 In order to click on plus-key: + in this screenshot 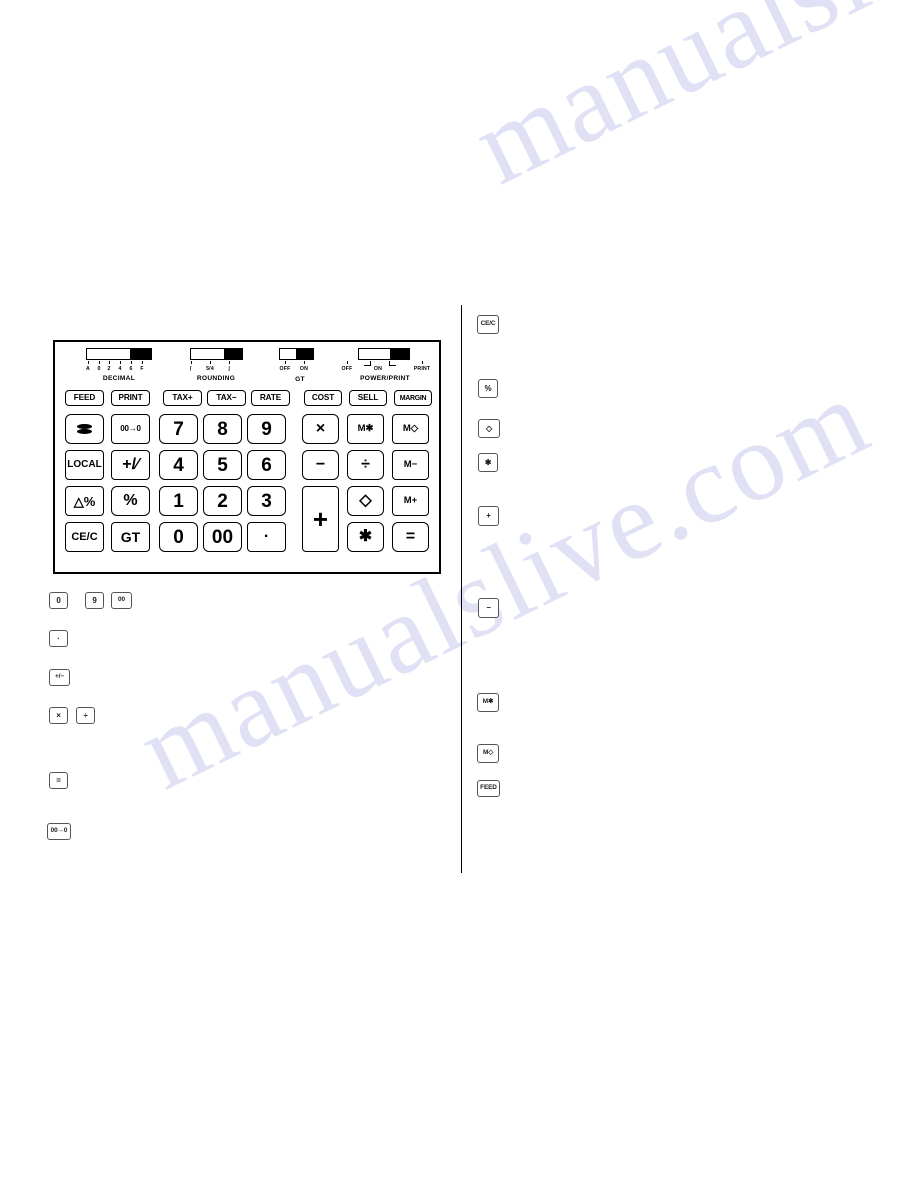, I will do `click(320, 519)`.